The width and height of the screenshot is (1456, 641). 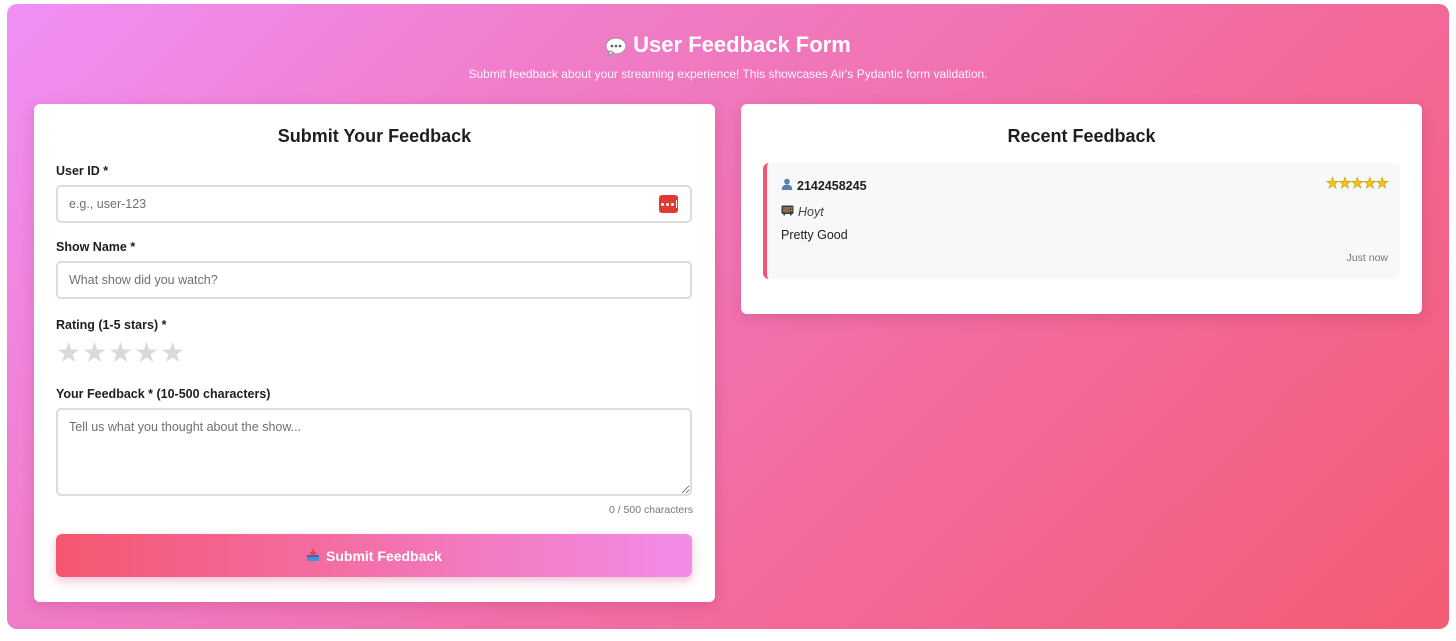 I want to click on rating-star-5: ★, so click(x=172, y=353).